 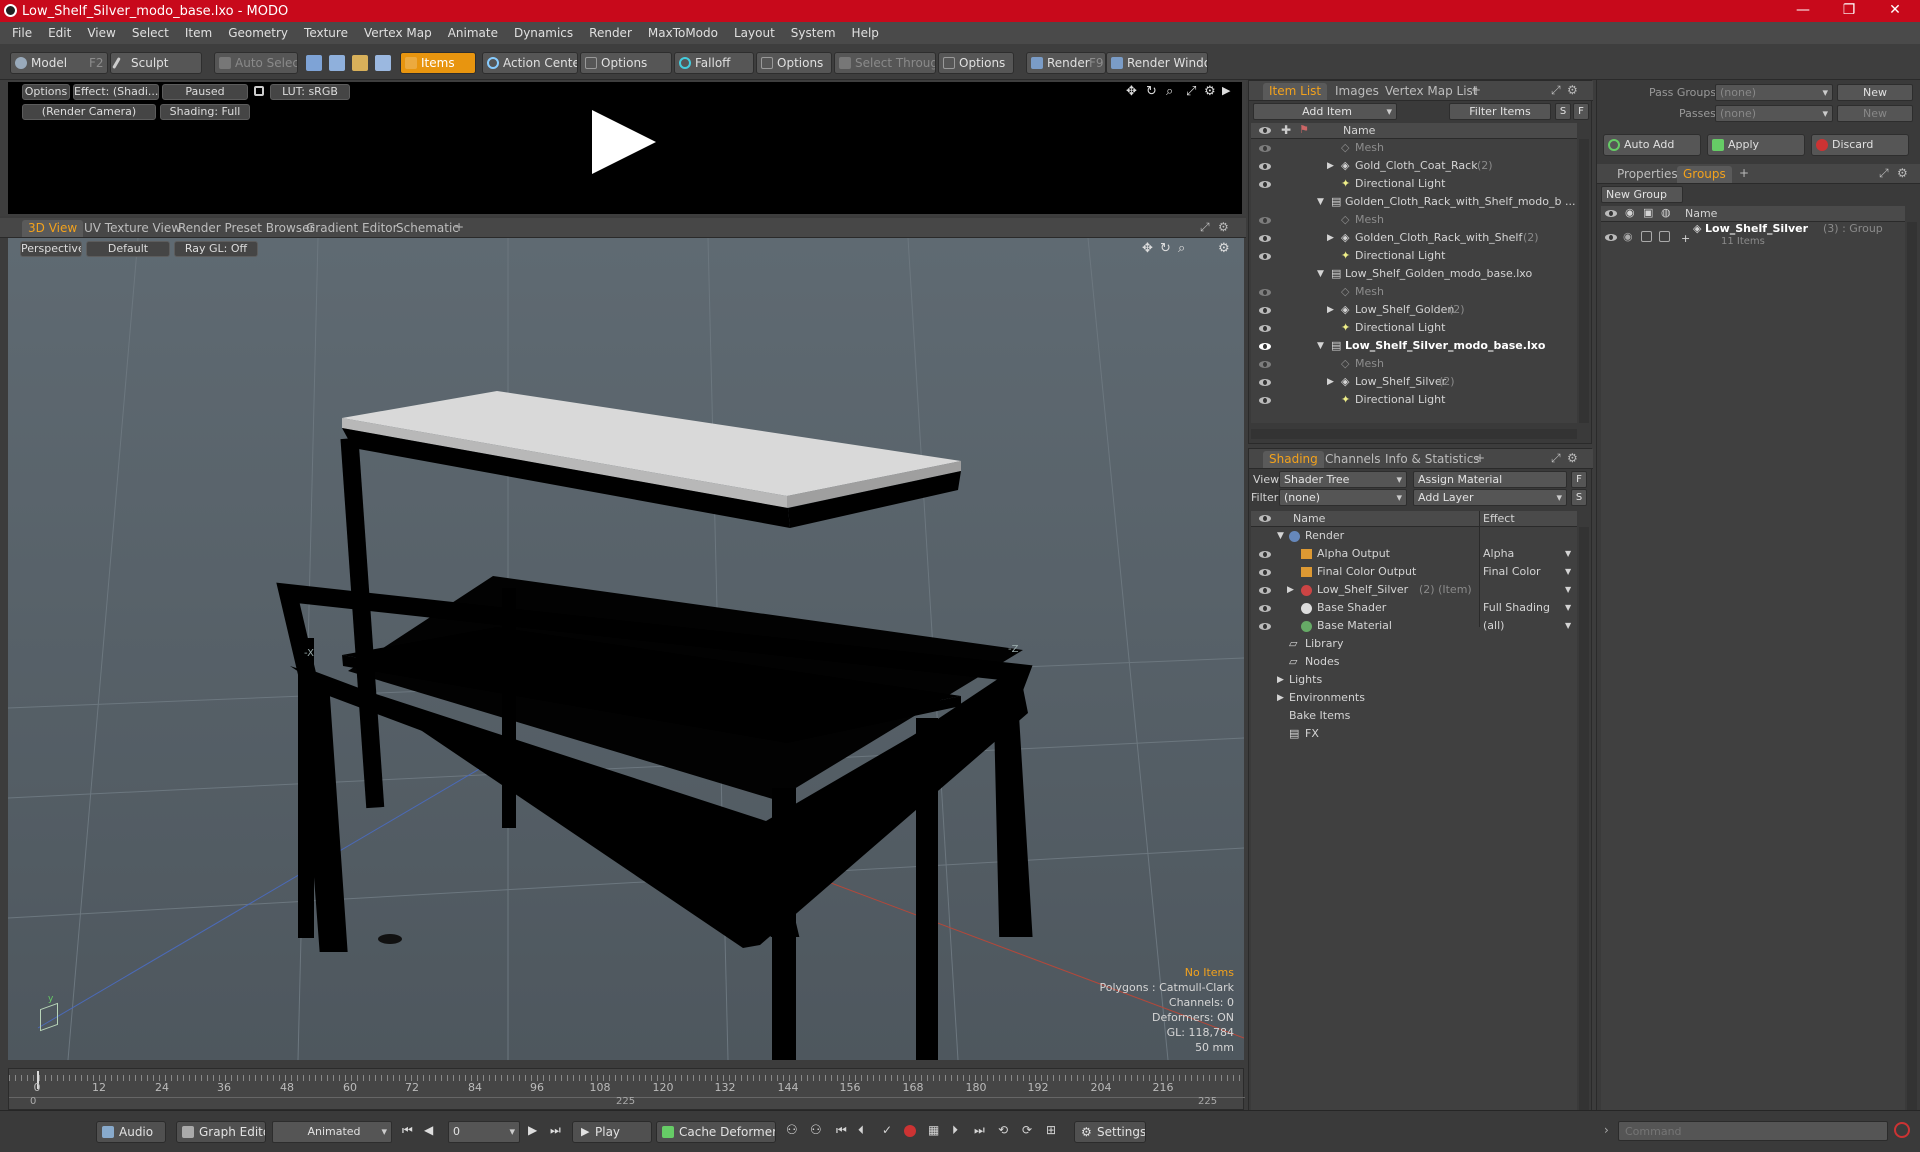 I want to click on menu-edit: Edit, so click(x=59, y=33).